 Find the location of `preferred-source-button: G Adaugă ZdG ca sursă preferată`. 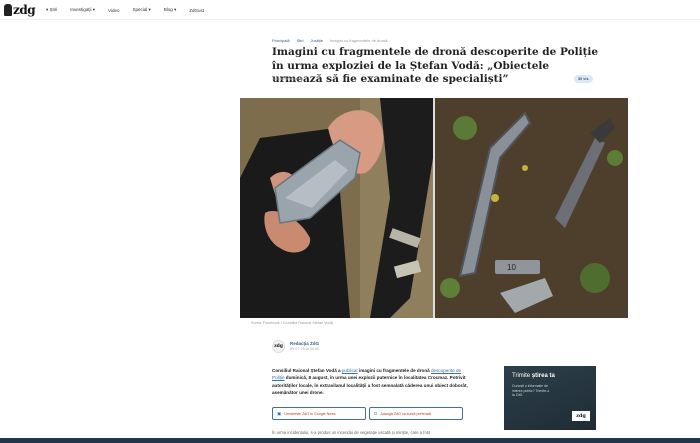

preferred-source-button: G Adaugă ZdG ca sursă preferată is located at coordinates (416, 413).